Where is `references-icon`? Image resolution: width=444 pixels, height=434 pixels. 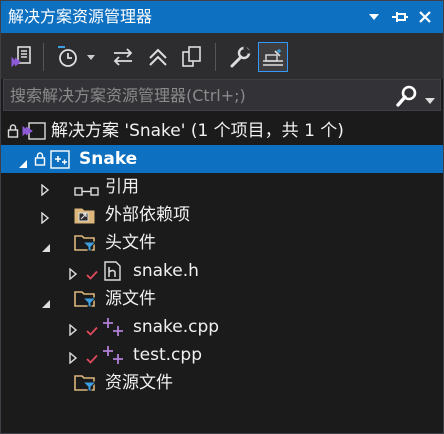 references-icon is located at coordinates (87, 191).